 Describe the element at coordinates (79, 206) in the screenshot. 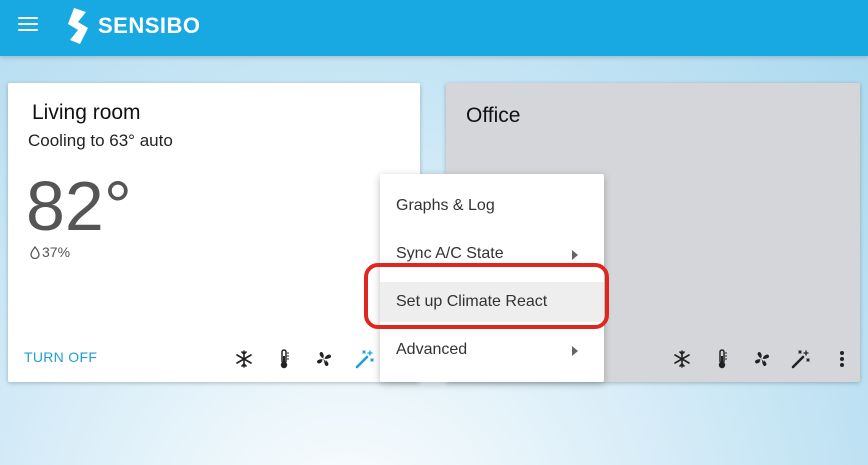

I see `room-temperature: 82°` at that location.